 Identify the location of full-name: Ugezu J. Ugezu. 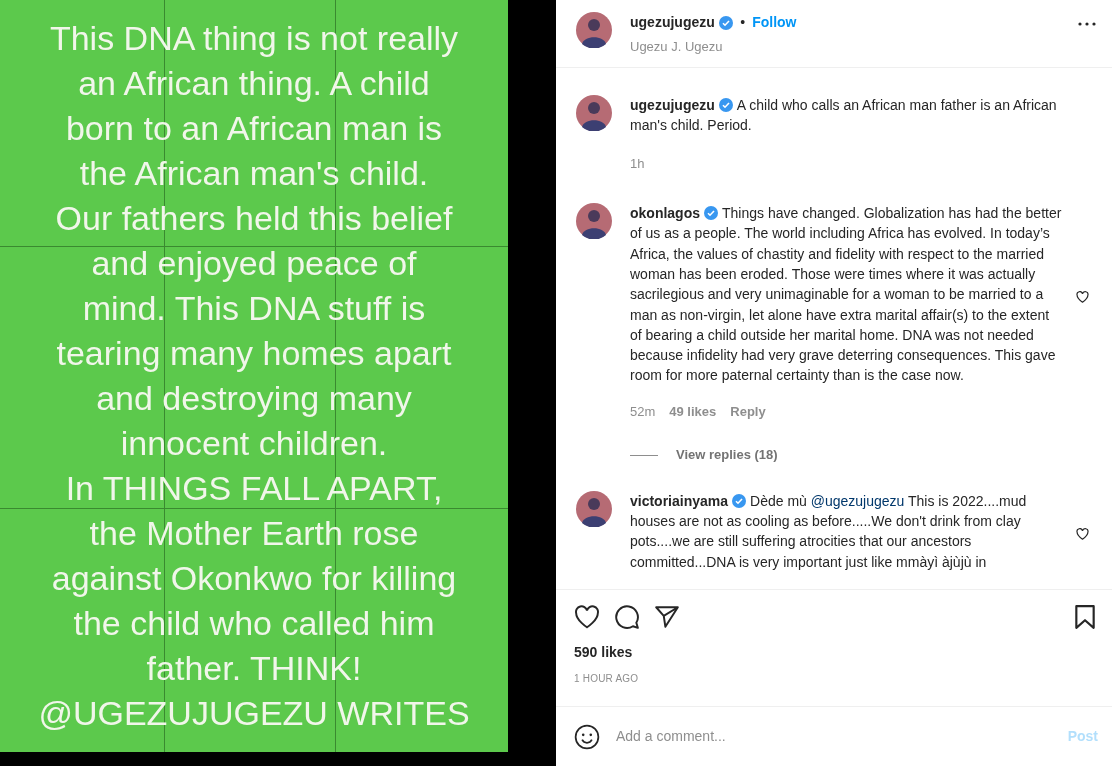
(677, 47).